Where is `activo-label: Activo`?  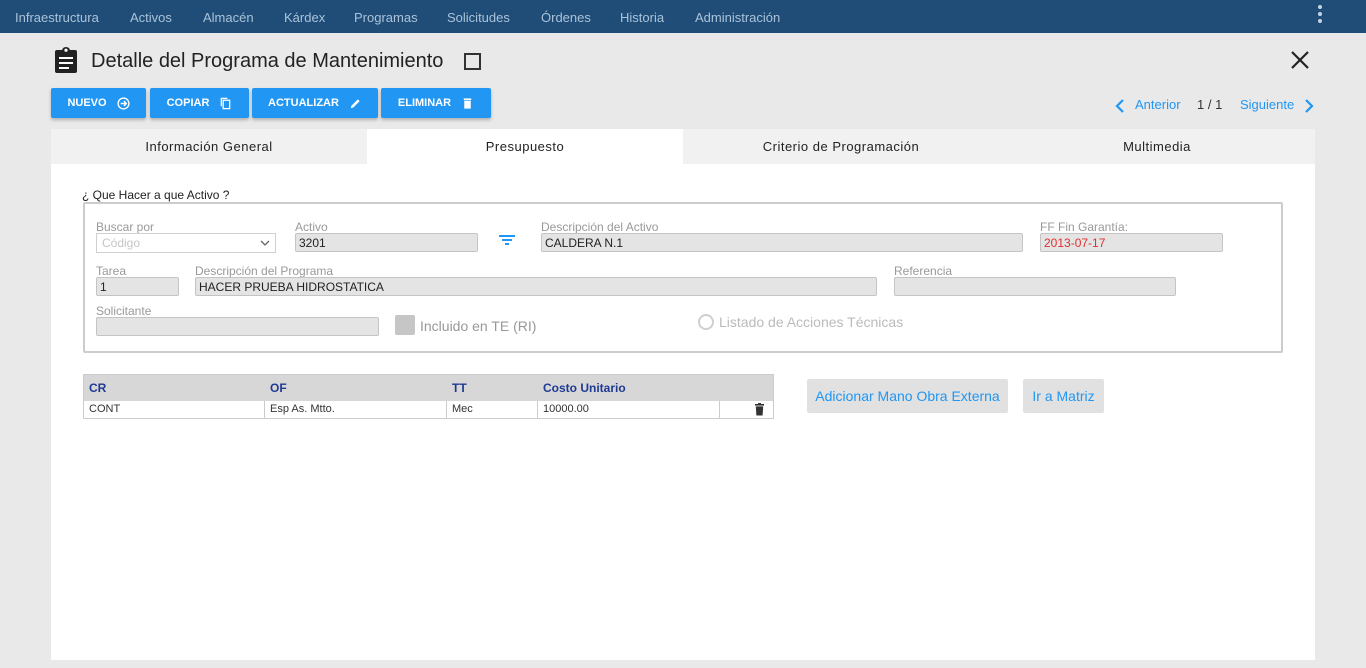 activo-label: Activo is located at coordinates (311, 227).